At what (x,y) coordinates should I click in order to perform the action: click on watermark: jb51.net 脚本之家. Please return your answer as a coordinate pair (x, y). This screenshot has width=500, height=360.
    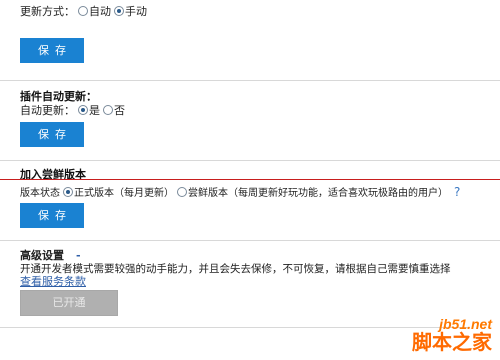
    Looking at the image, I should click on (452, 335).